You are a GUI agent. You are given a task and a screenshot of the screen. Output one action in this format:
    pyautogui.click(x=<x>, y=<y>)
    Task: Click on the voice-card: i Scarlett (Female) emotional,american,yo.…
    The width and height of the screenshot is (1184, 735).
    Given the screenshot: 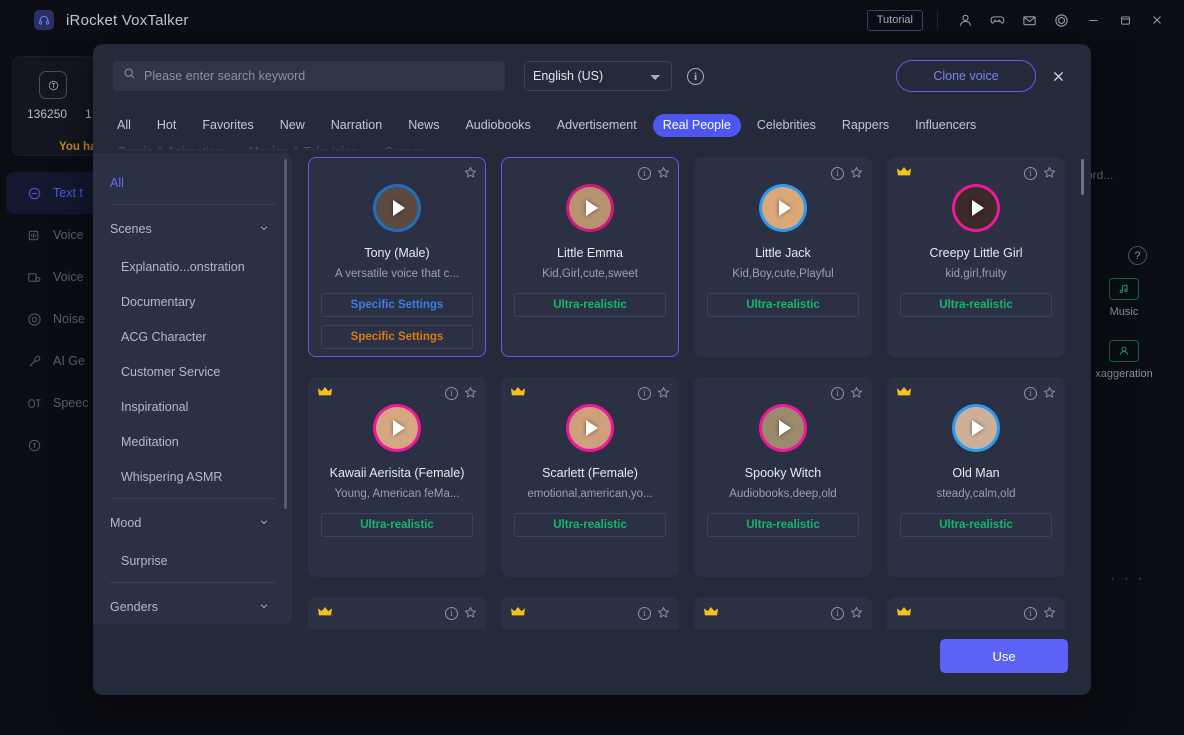 What is the action you would take?
    pyautogui.click(x=590, y=477)
    